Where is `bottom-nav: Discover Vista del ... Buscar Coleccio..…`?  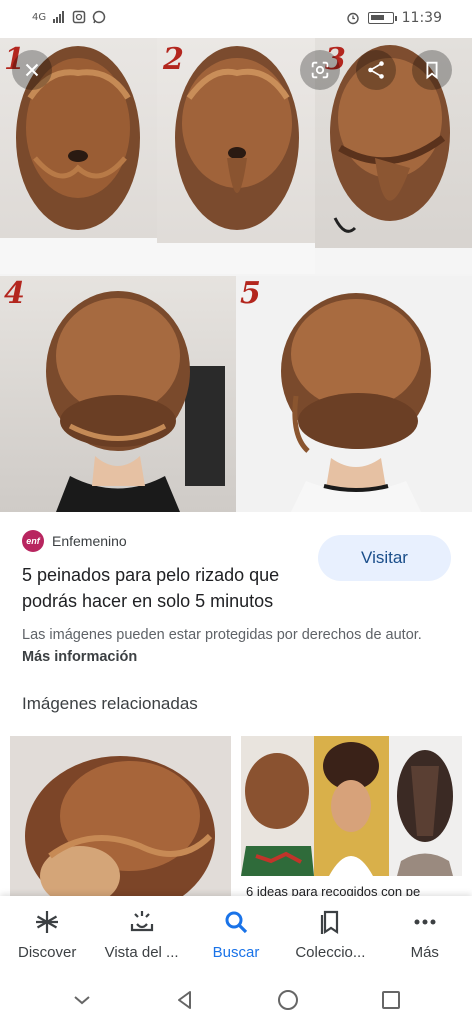 bottom-nav: Discover Vista del ... Buscar Coleccio..… is located at coordinates (236, 936).